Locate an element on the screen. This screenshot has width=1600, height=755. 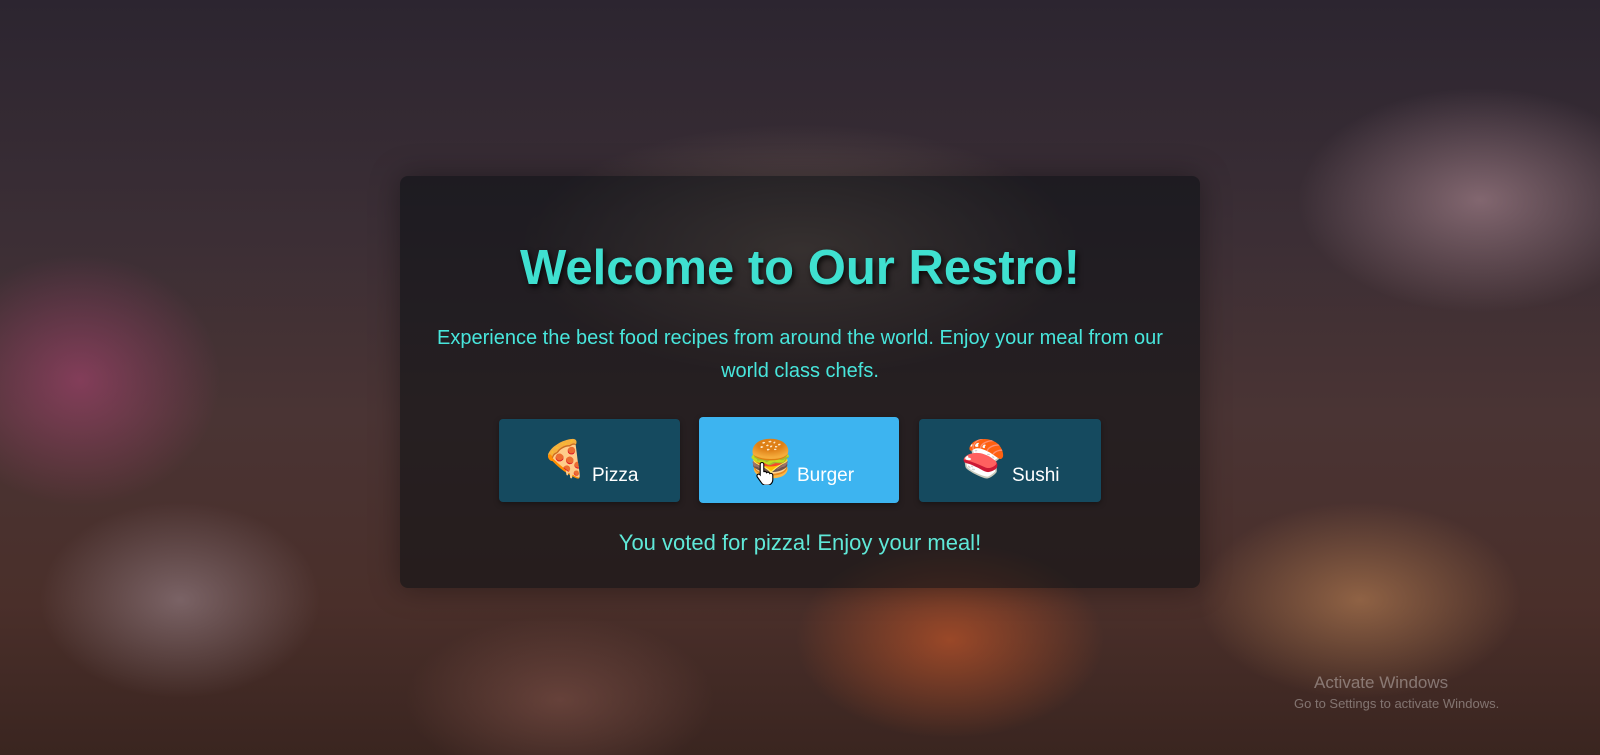
burger-button-label: Burger is located at coordinates (826, 475).